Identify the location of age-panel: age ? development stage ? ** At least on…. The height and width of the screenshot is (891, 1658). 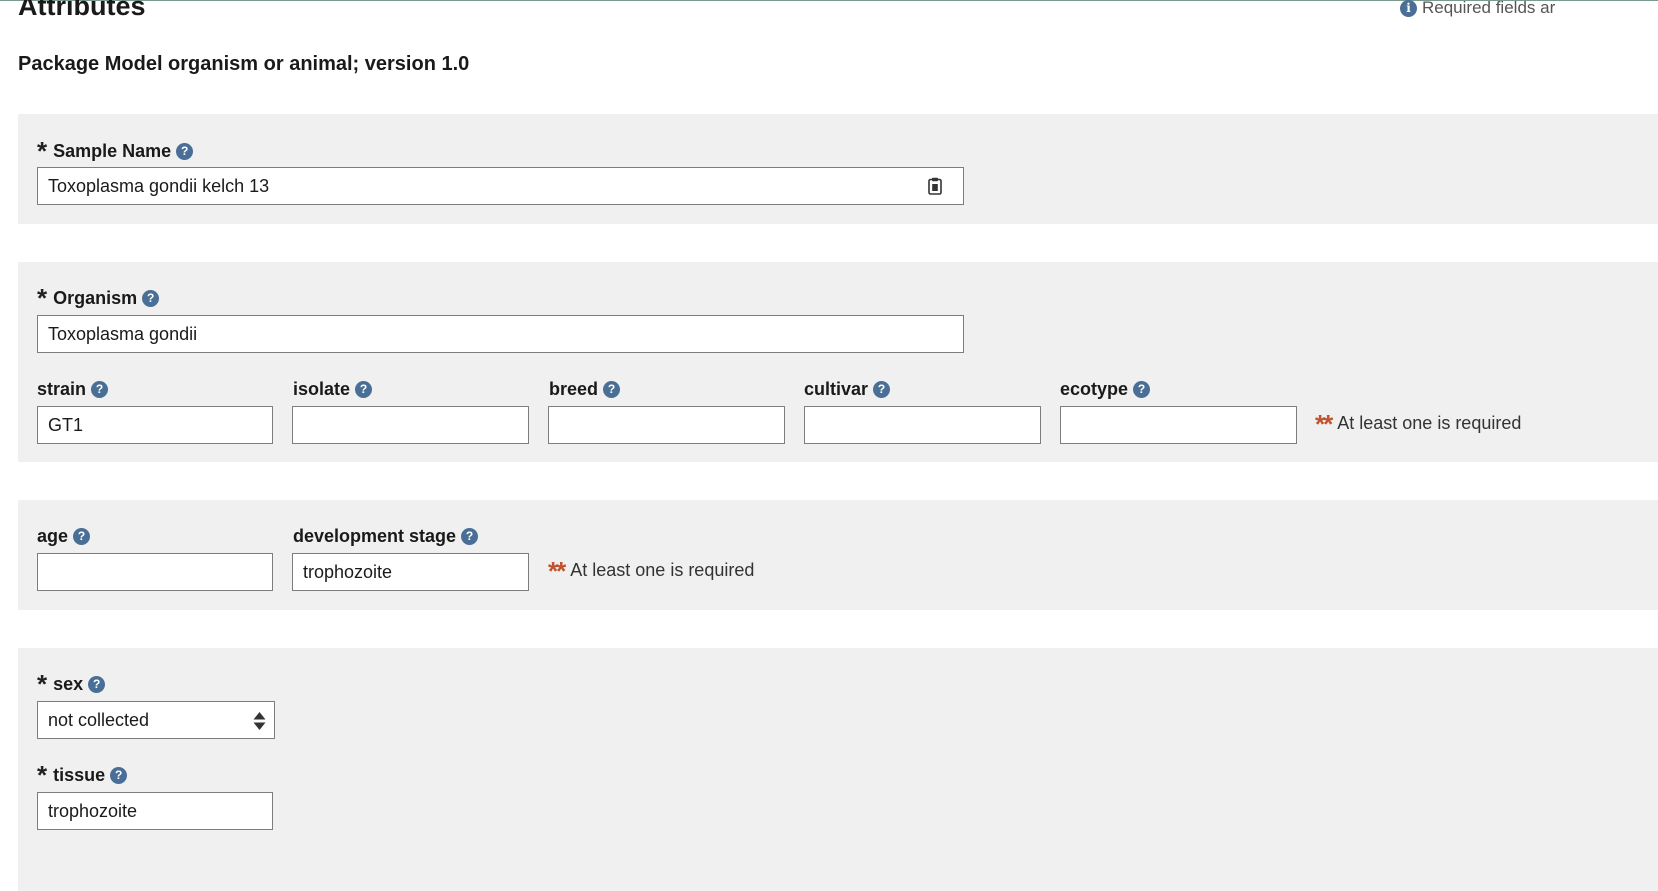
(838, 555).